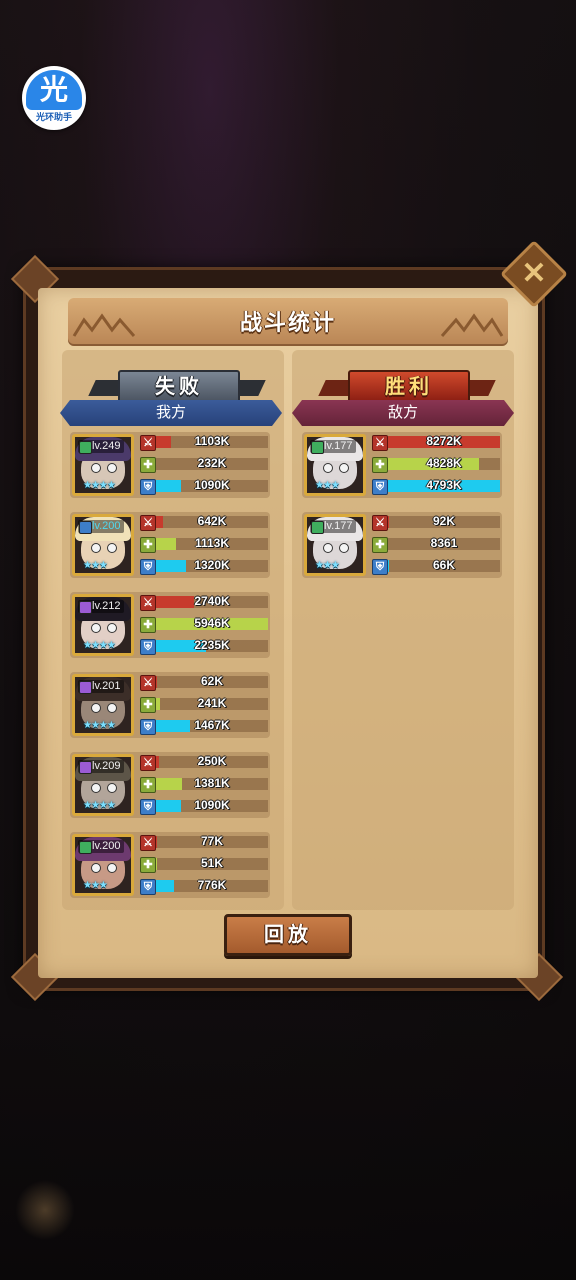 The height and width of the screenshot is (1280, 576). I want to click on damage-value: 62K, so click(211, 681).